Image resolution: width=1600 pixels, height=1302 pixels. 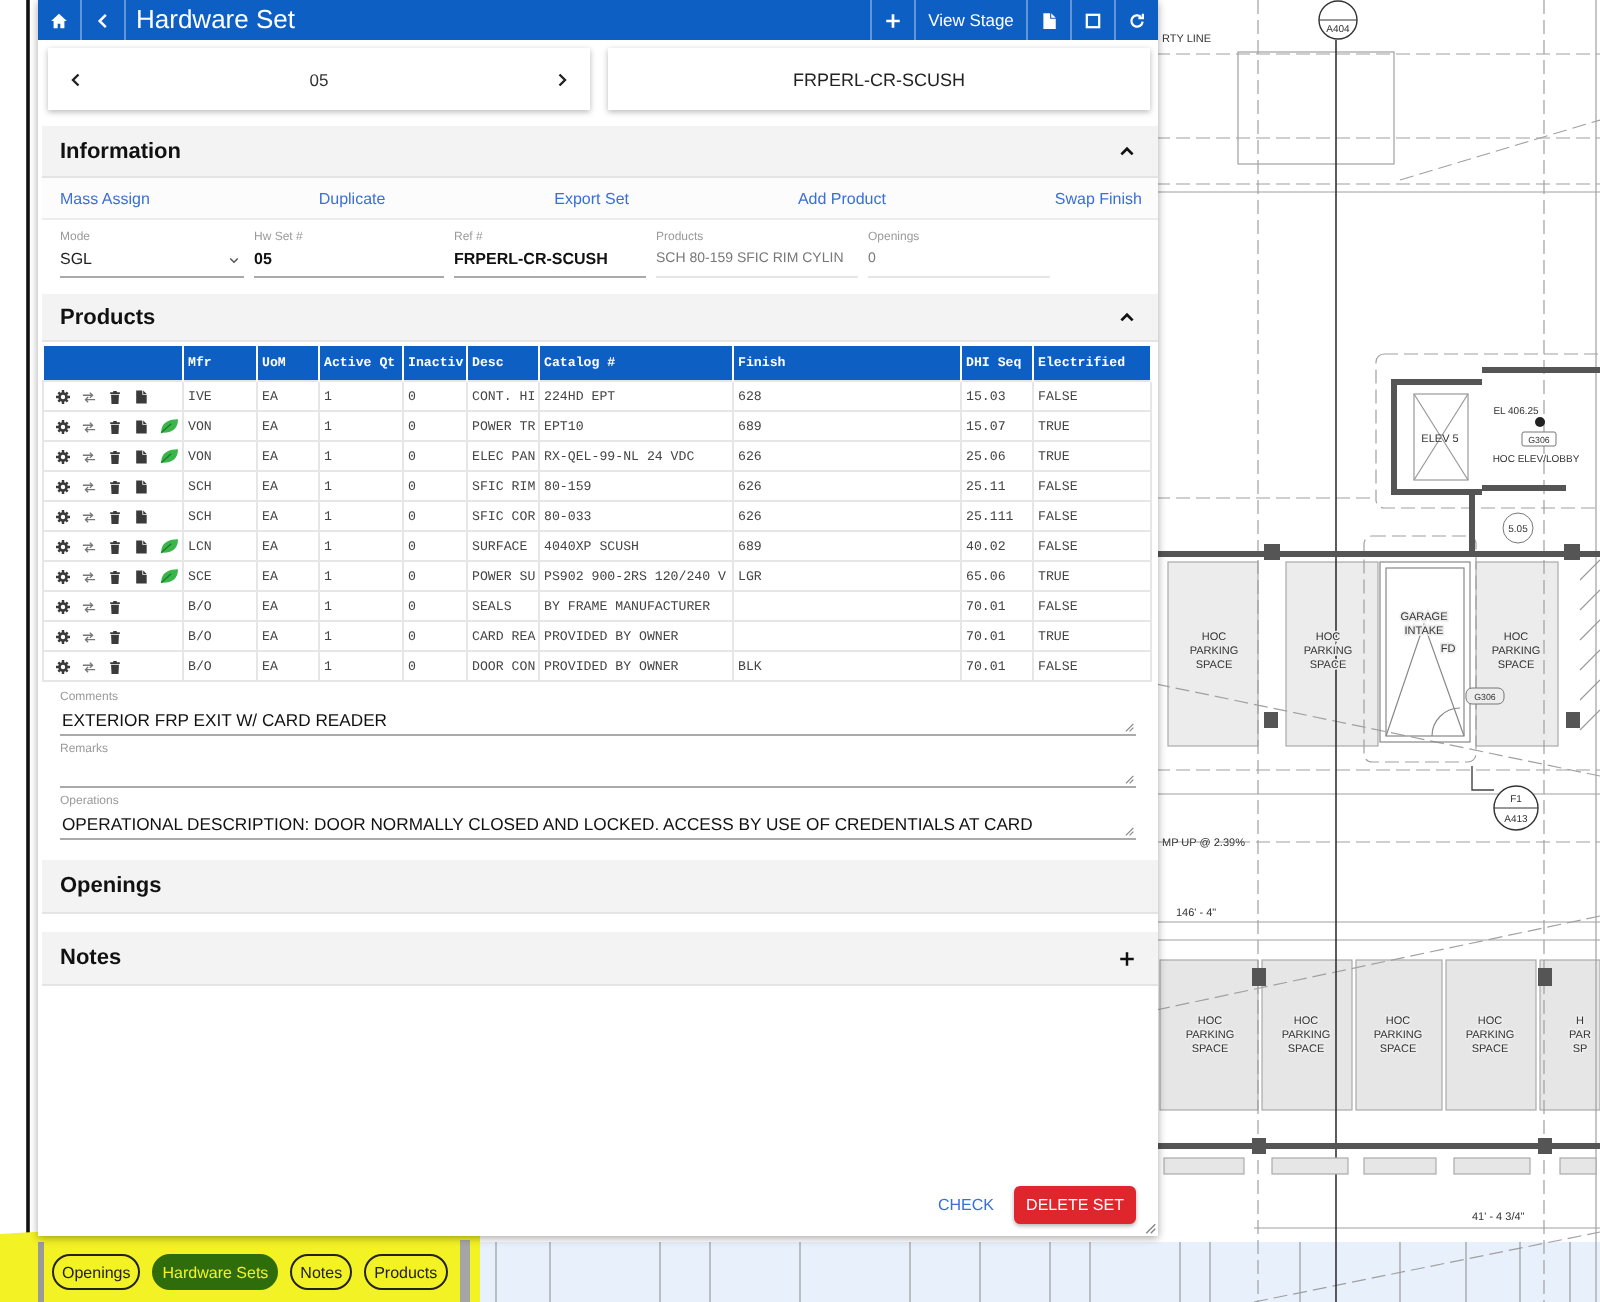 What do you see at coordinates (1075, 1205) in the screenshot?
I see `delete-set-button: DELETE SET` at bounding box center [1075, 1205].